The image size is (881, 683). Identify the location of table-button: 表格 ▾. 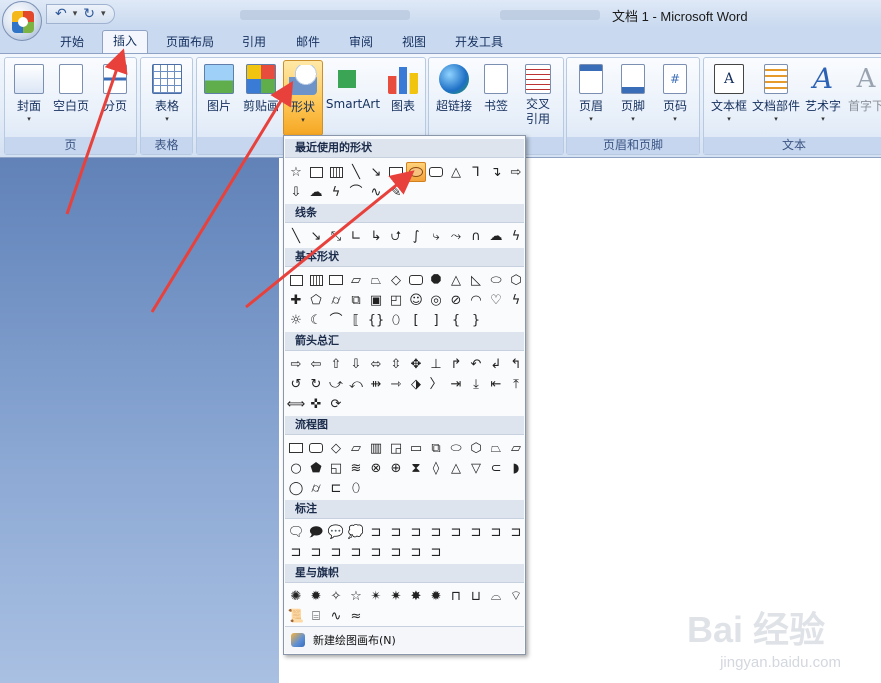
(167, 94).